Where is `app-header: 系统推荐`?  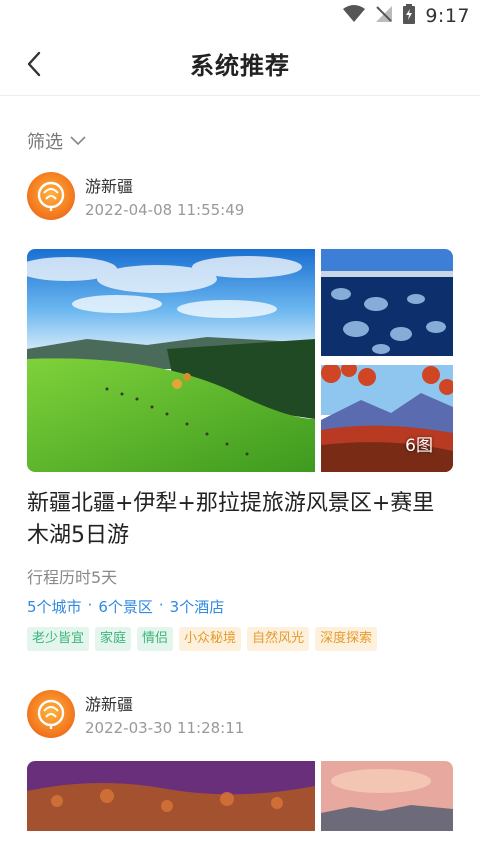
app-header: 系统推荐 is located at coordinates (240, 64).